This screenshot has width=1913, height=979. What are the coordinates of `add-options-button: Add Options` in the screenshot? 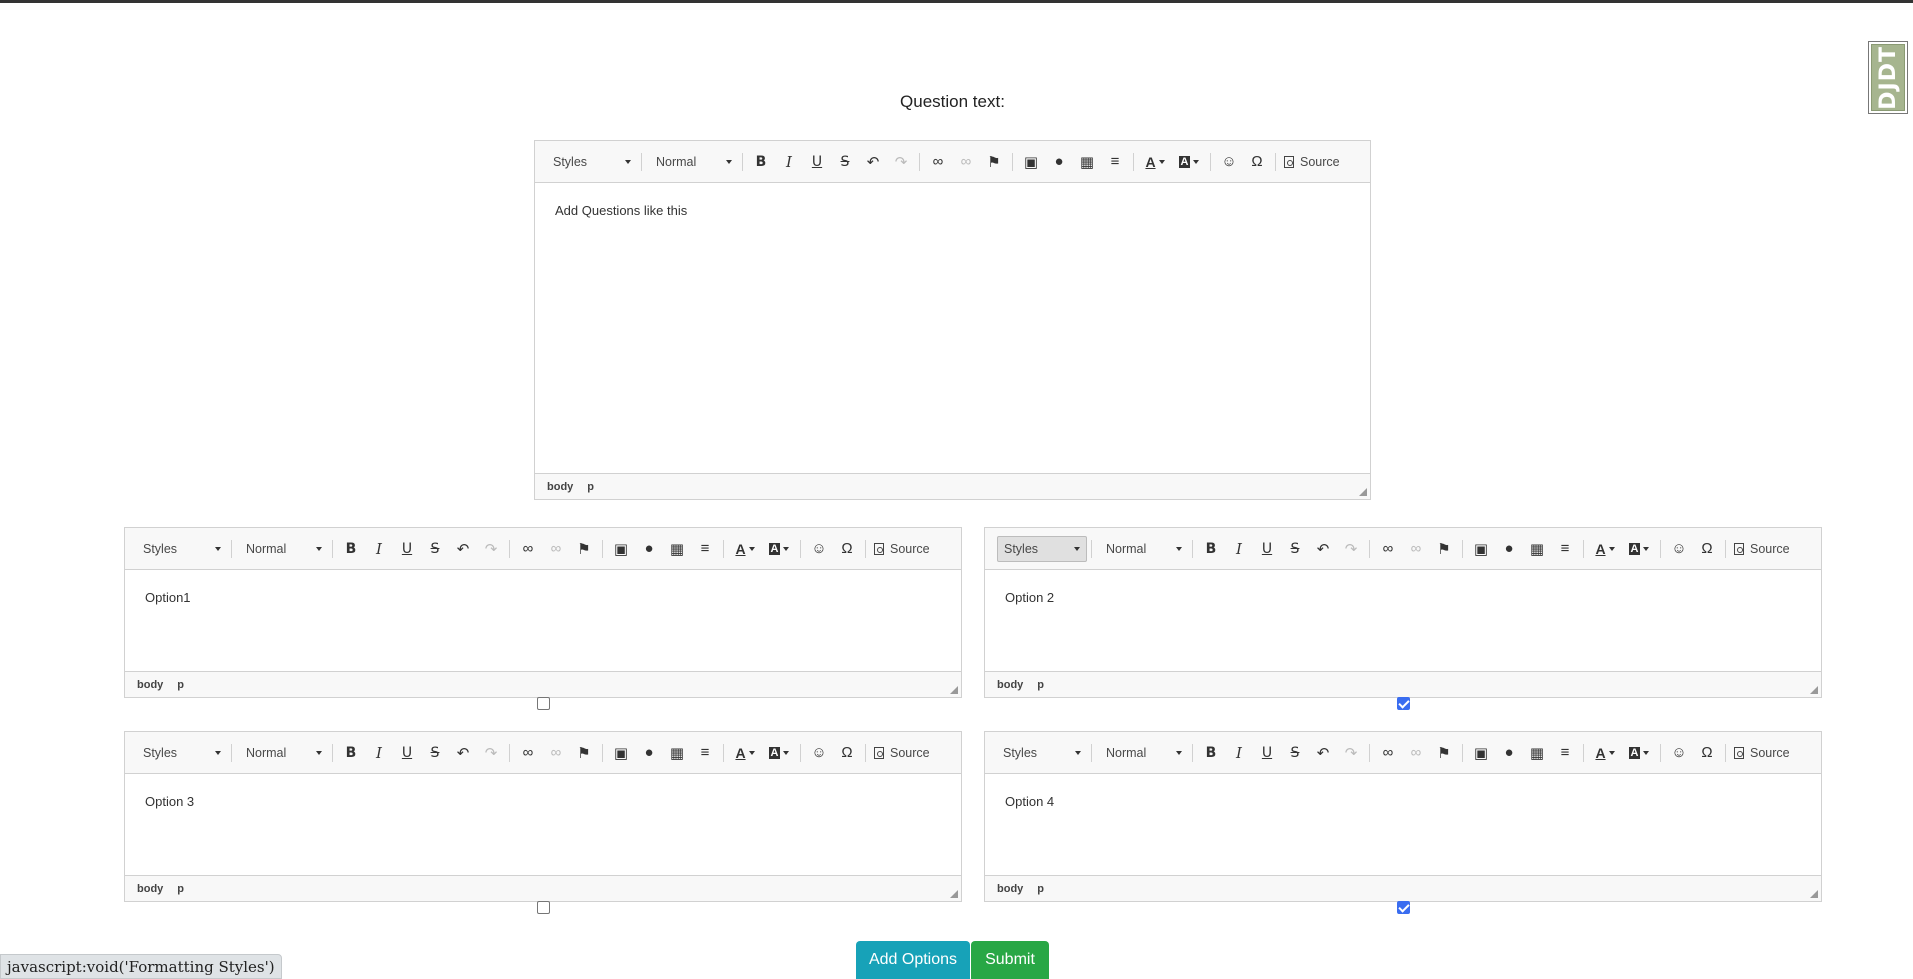 It's located at (913, 960).